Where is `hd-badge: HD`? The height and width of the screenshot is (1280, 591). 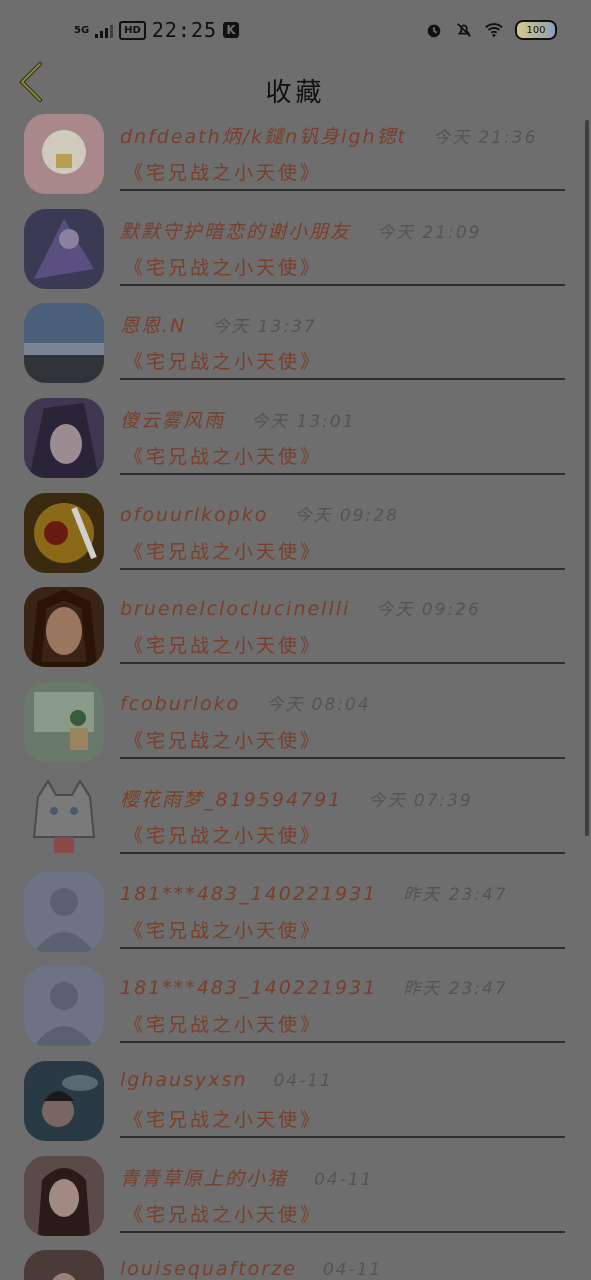
hd-badge: HD is located at coordinates (132, 30).